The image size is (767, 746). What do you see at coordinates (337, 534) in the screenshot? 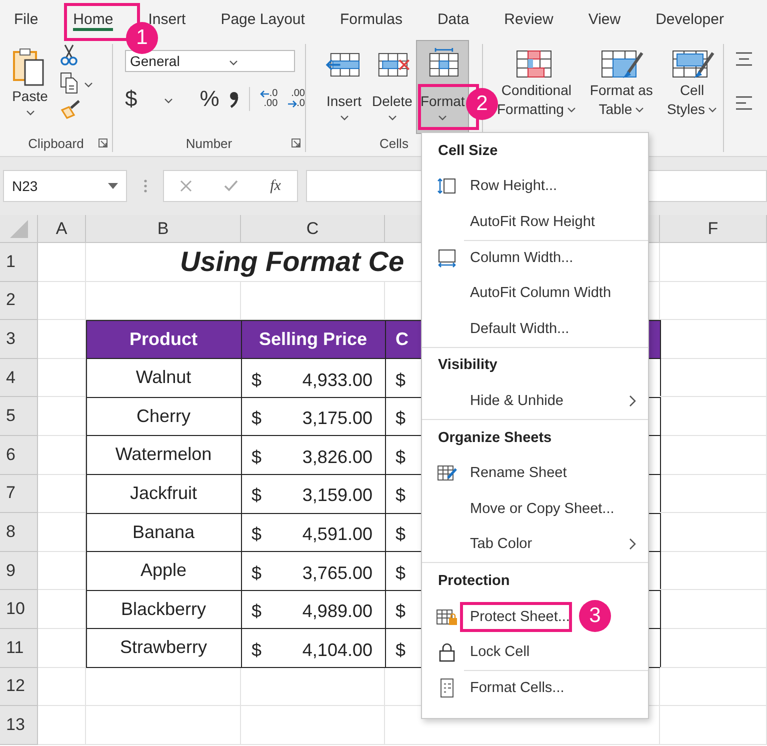
I see `price-value: 4,591.00` at bounding box center [337, 534].